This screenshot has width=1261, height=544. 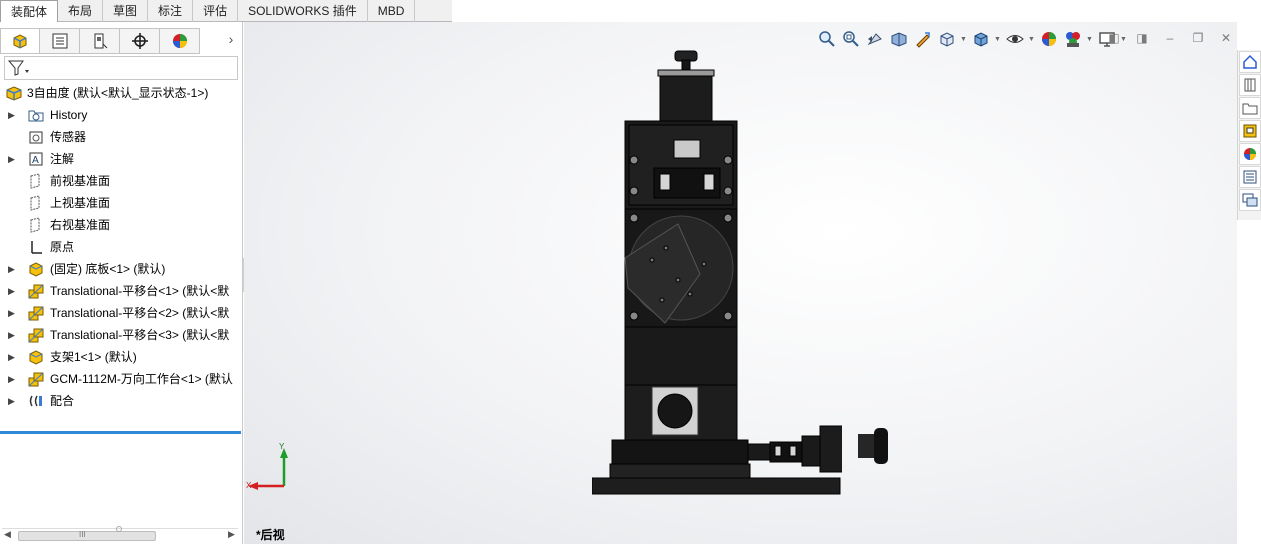 I want to click on dynamic-annotation-icon, so click(x=923, y=39).